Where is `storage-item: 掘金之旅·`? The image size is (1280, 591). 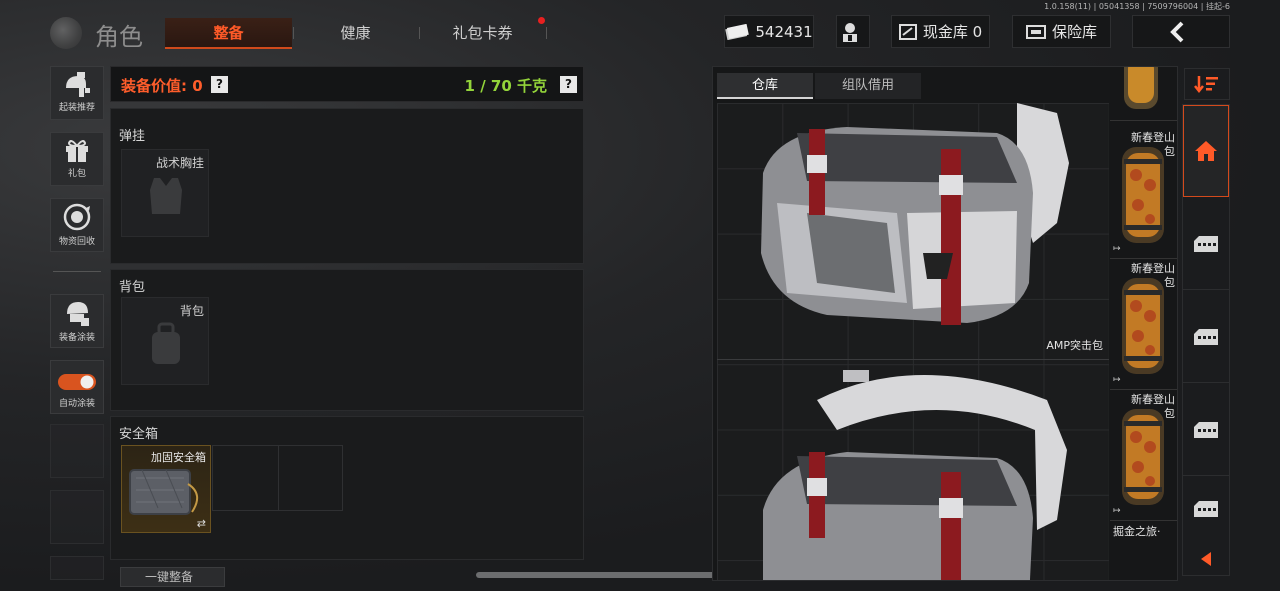
storage-item: 掘金之旅· is located at coordinates (1143, 551).